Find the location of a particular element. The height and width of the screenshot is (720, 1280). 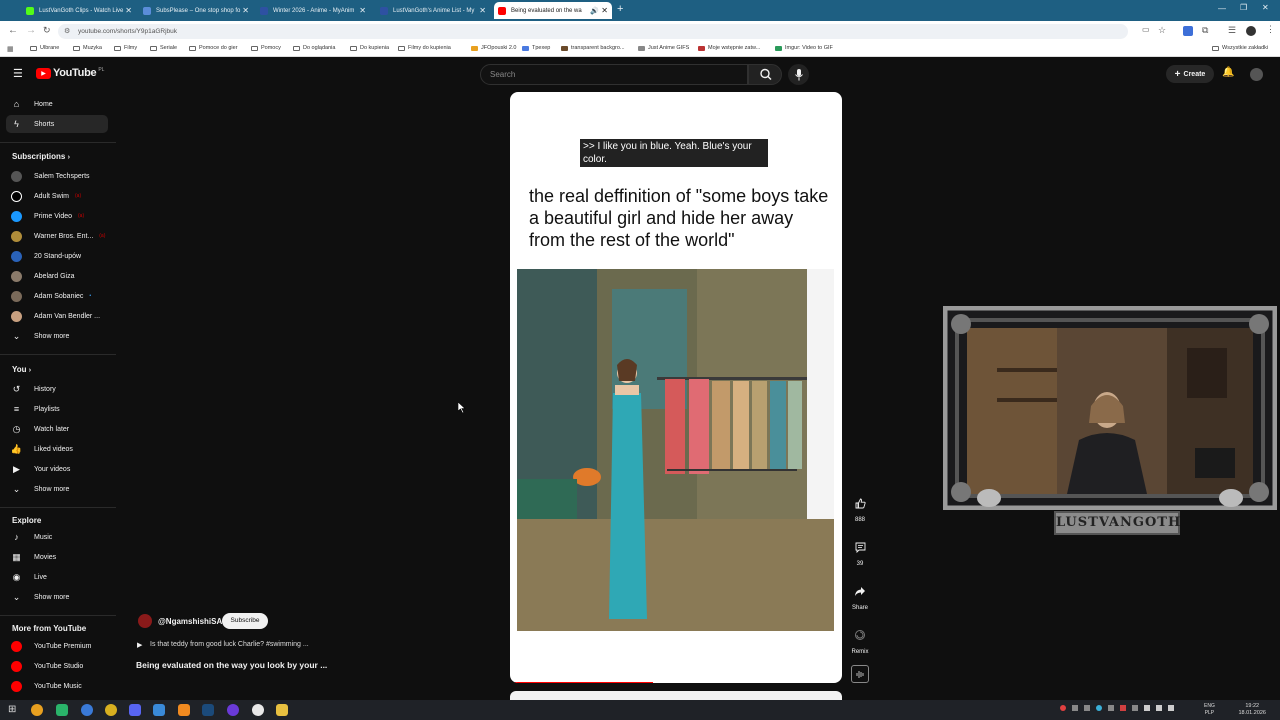

bookmark-folder: Pomoce do gier is located at coordinates (213, 48).